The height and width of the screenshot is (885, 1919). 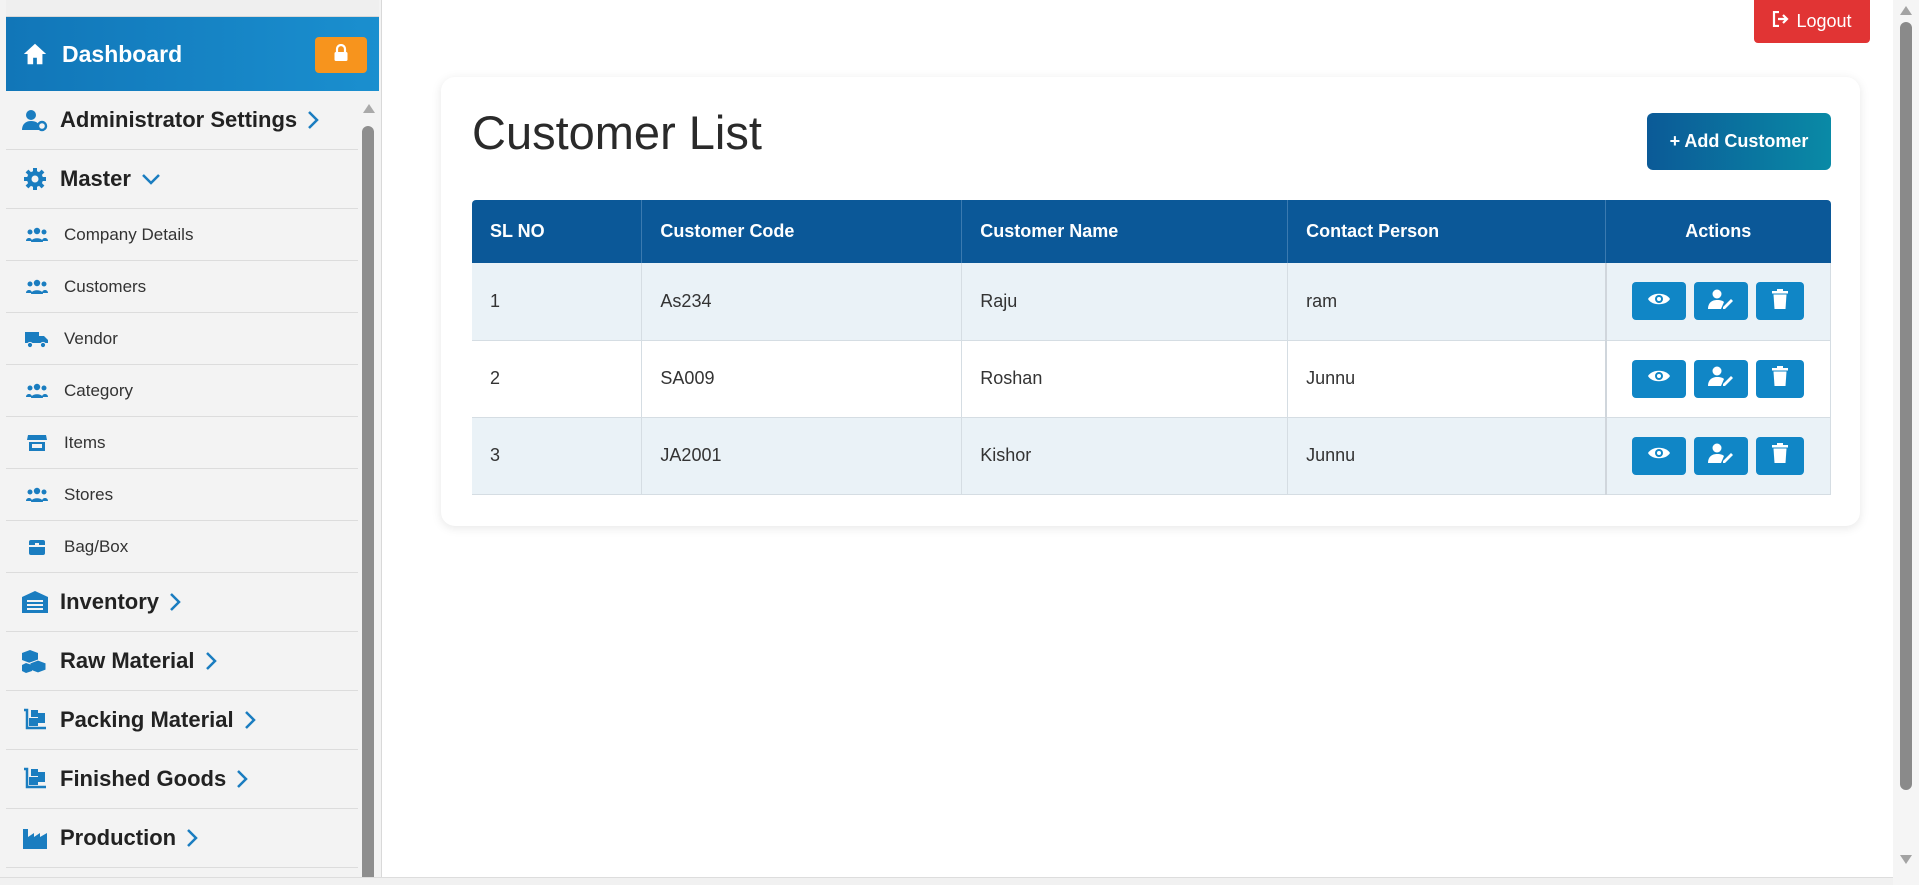 What do you see at coordinates (35, 120) in the screenshot?
I see `user-gear-icon` at bounding box center [35, 120].